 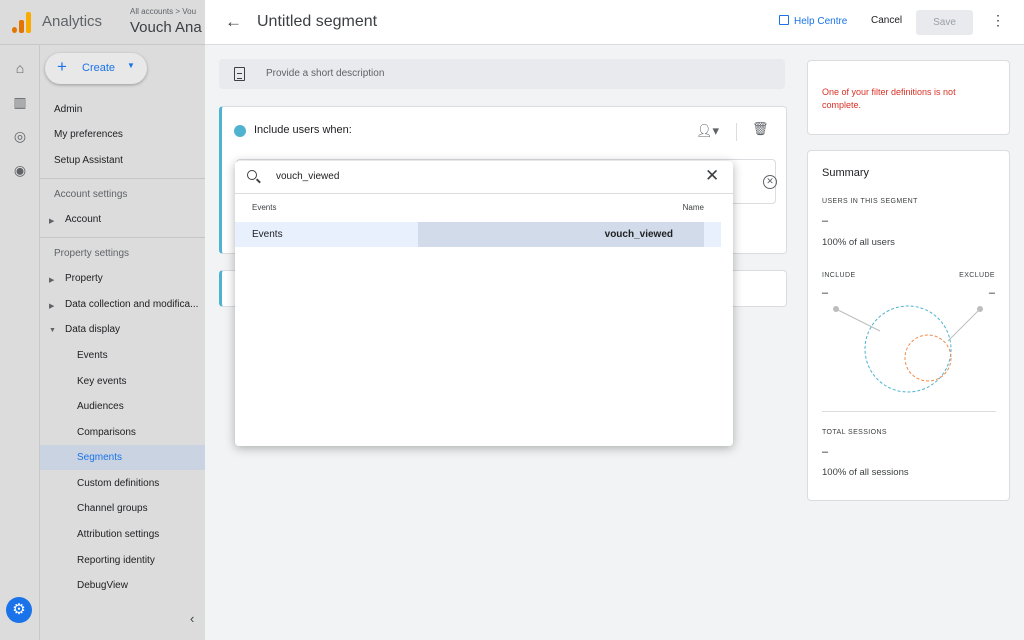 What do you see at coordinates (233, 22) in the screenshot?
I see `back-arrow-icon: ←` at bounding box center [233, 22].